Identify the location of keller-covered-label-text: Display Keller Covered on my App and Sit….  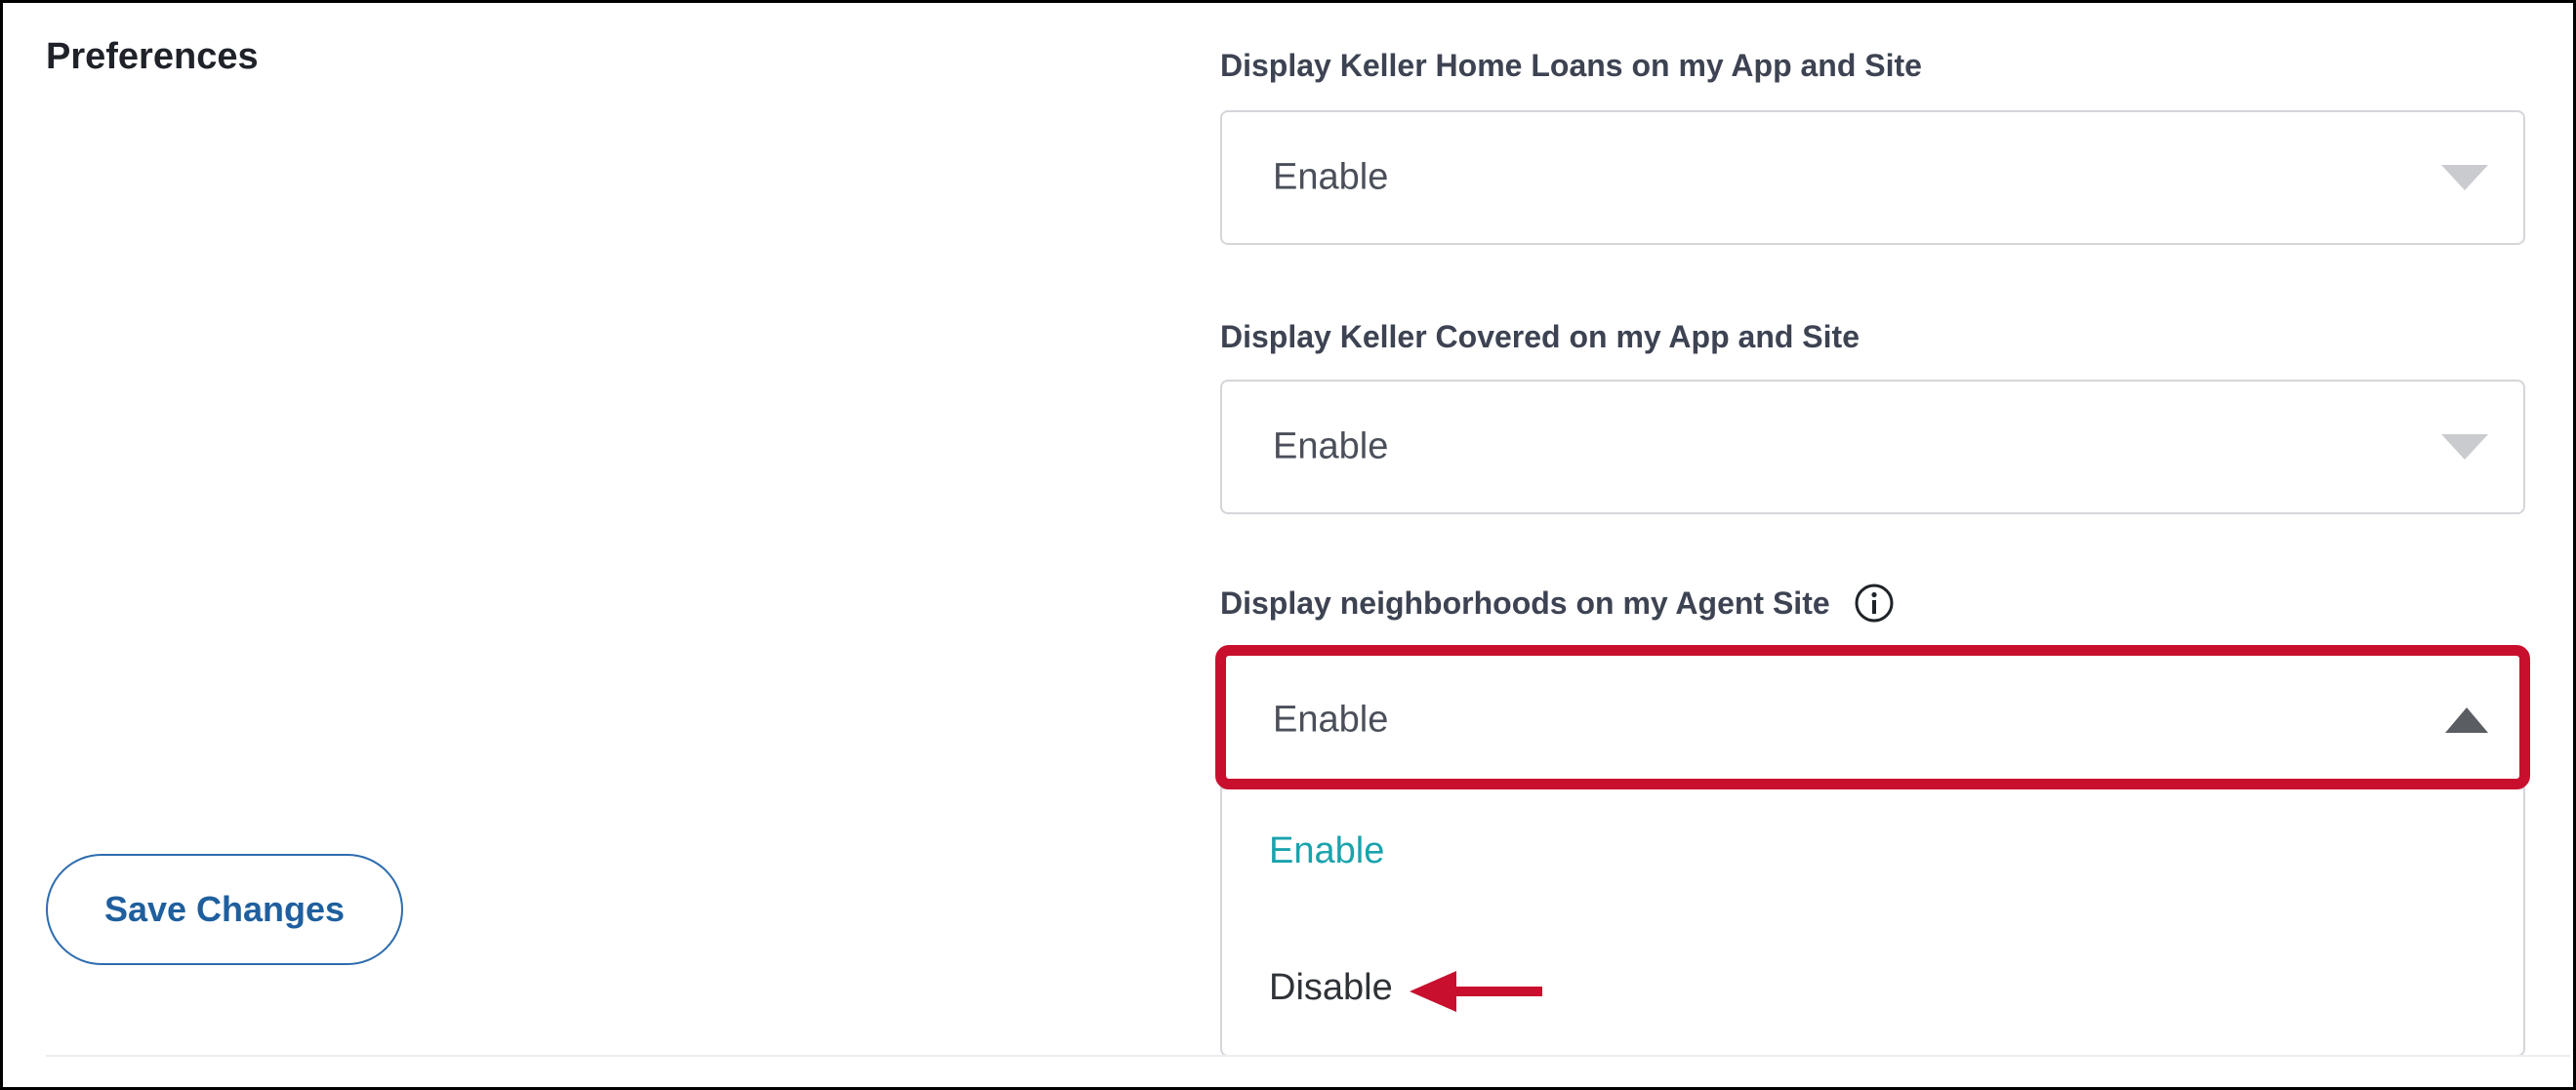
(1540, 336).